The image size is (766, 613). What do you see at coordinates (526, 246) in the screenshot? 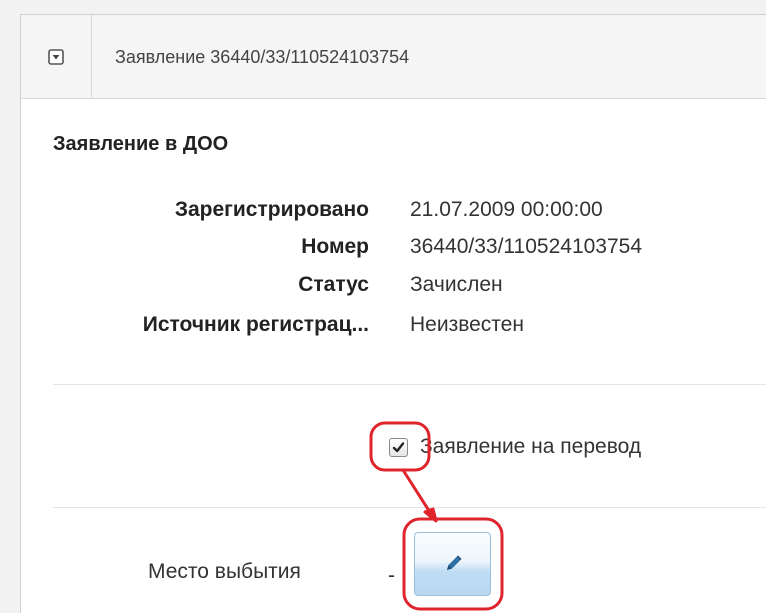
I see `number-value: 36440/33/110524103754` at bounding box center [526, 246].